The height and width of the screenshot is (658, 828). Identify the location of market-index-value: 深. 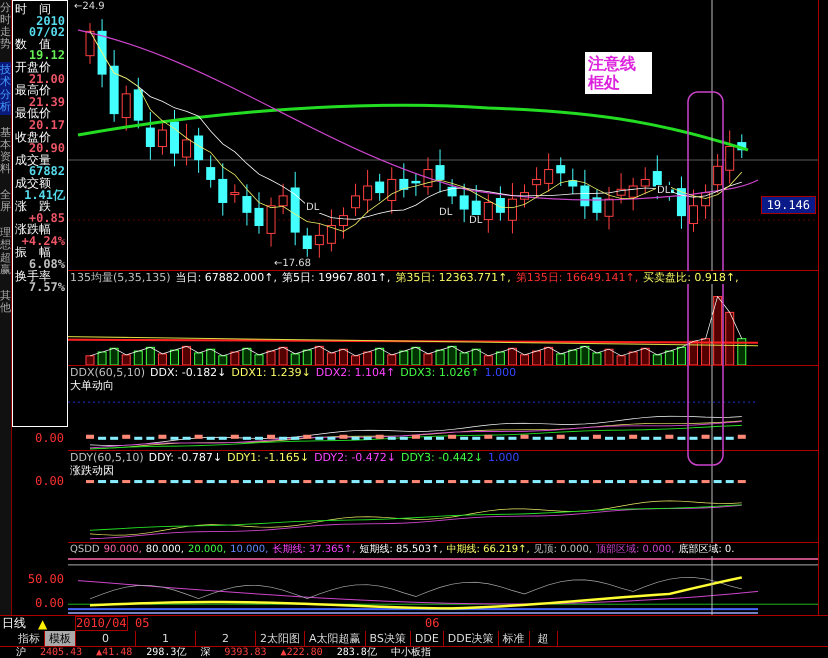
(205, 652).